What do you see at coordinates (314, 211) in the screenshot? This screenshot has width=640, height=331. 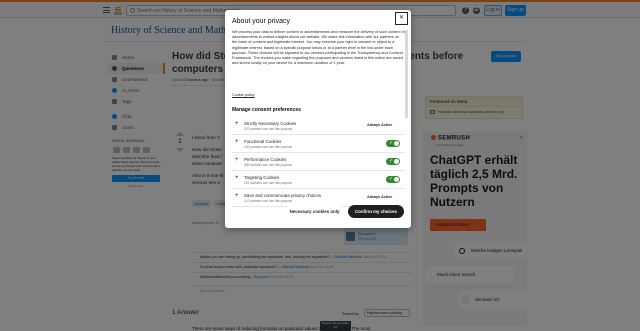 I see `necessary-cookies-button: Necessary cookies only` at bounding box center [314, 211].